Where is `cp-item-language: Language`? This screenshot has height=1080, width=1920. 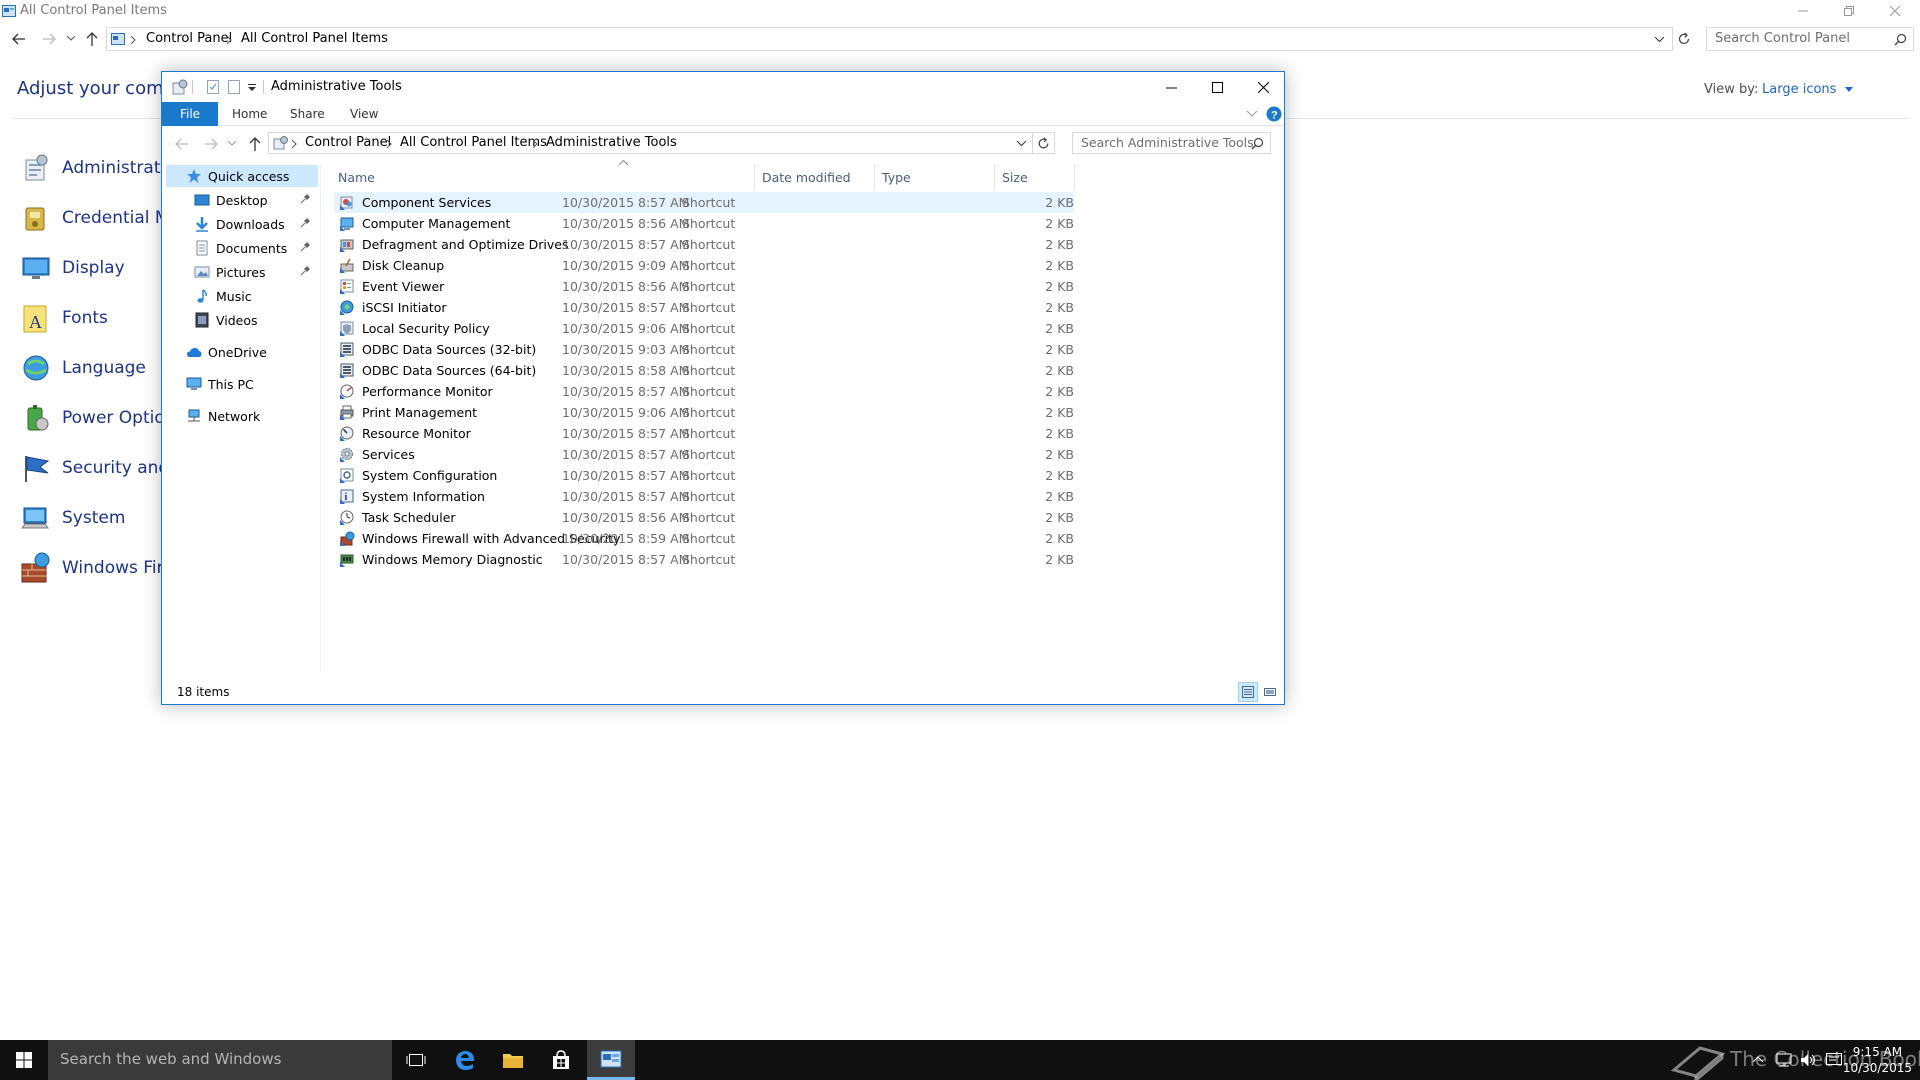 cp-item-language: Language is located at coordinates (83, 368).